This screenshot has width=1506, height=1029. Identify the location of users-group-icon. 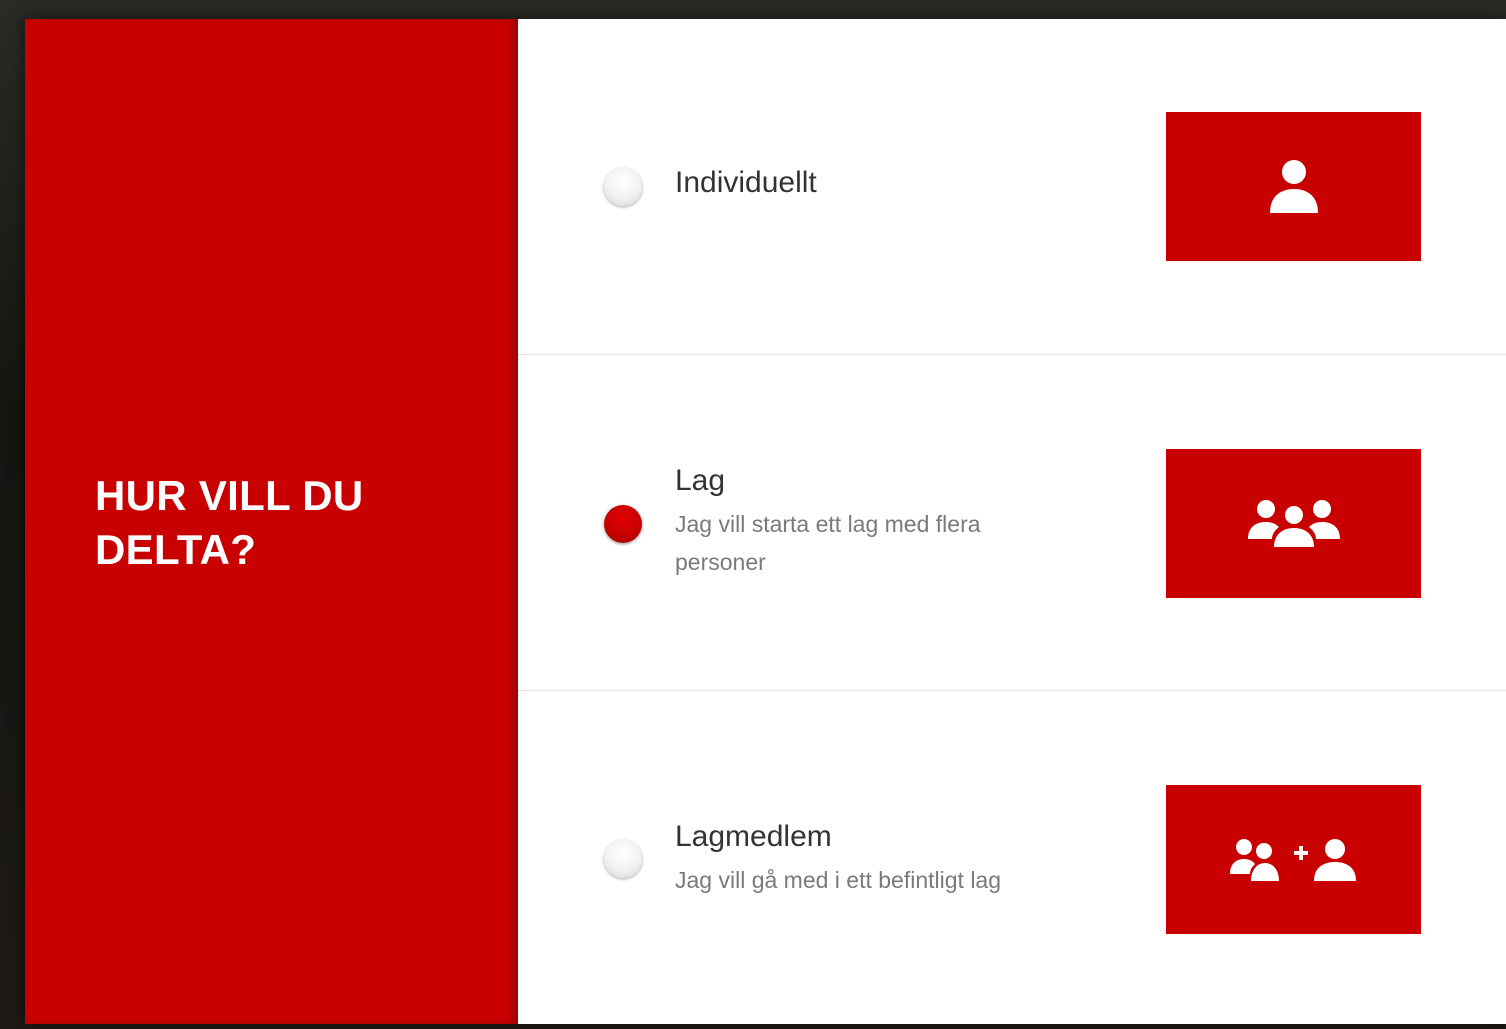
(1293, 523).